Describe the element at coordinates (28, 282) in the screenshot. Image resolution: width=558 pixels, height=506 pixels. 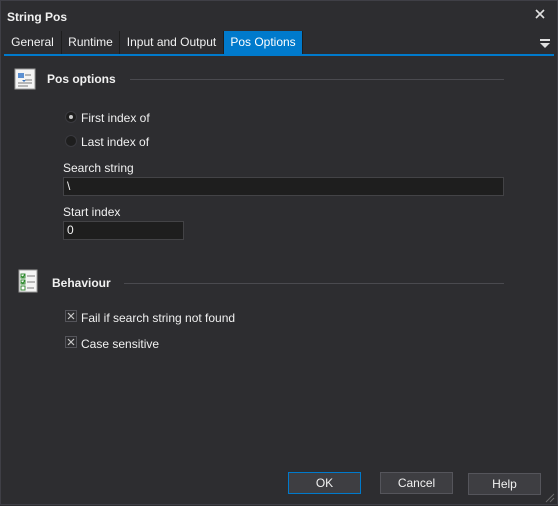
I see `behaviour-icon` at that location.